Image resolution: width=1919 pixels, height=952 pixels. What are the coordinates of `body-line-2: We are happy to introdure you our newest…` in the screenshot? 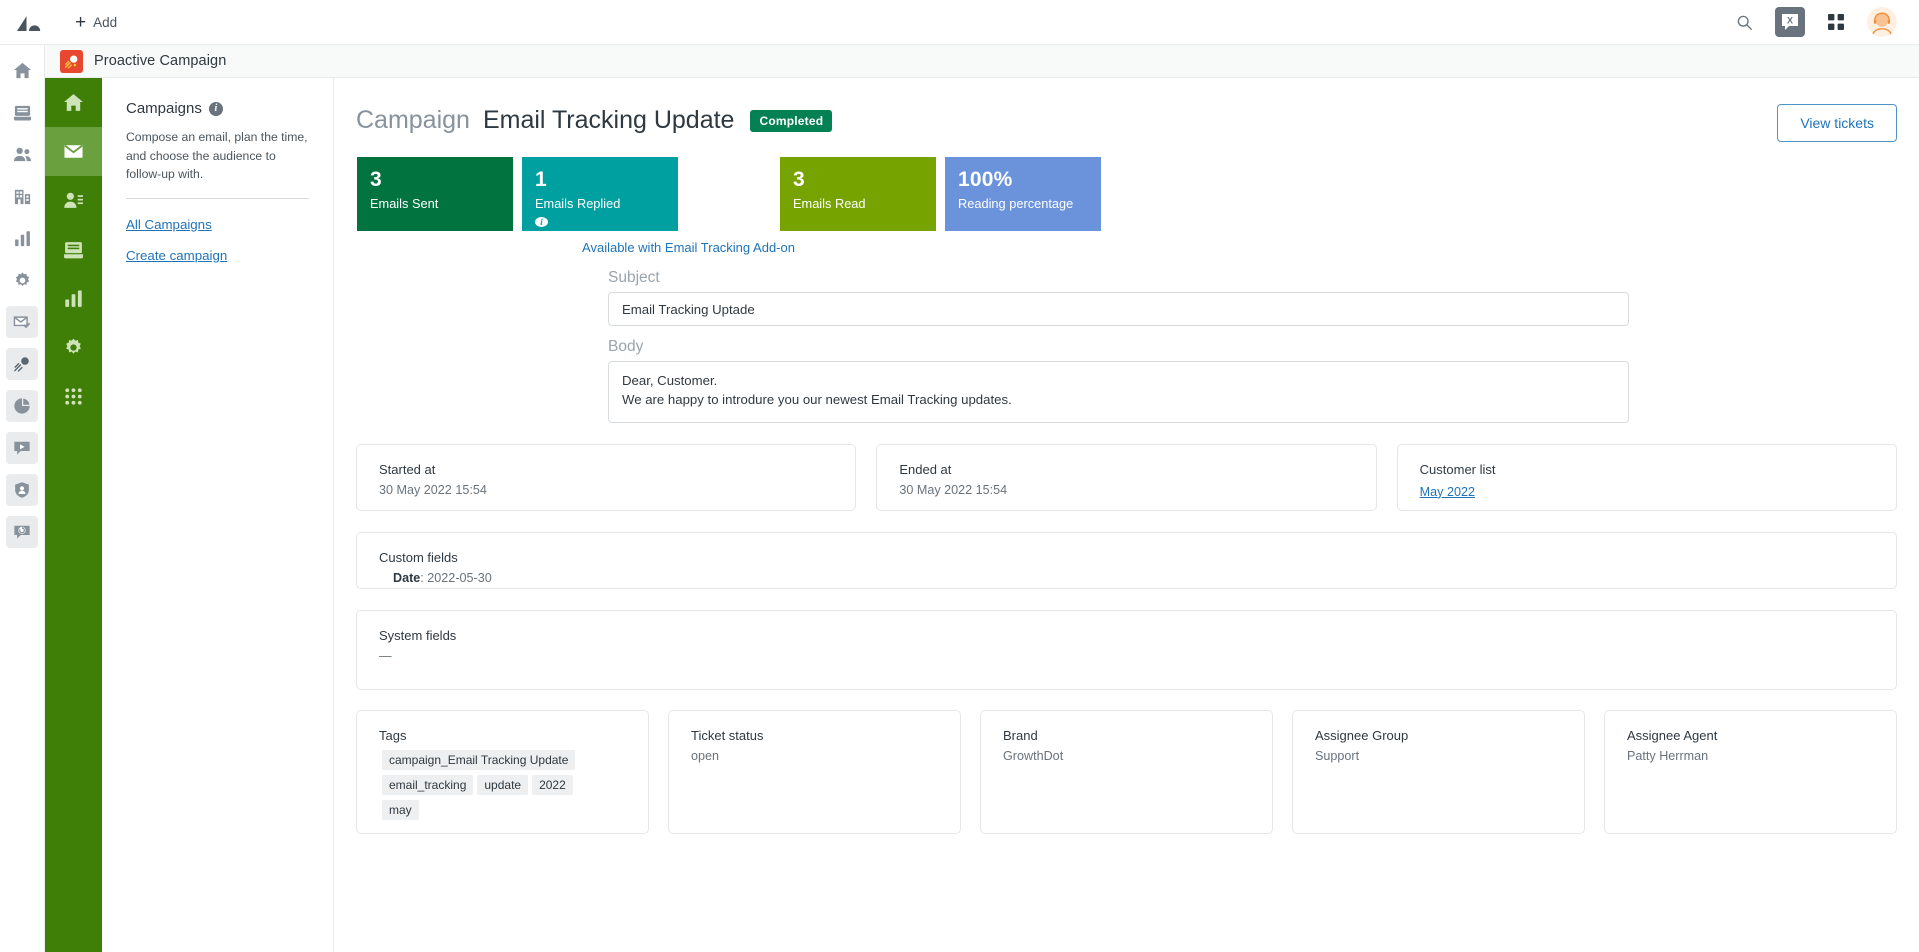 It's located at (817, 400).